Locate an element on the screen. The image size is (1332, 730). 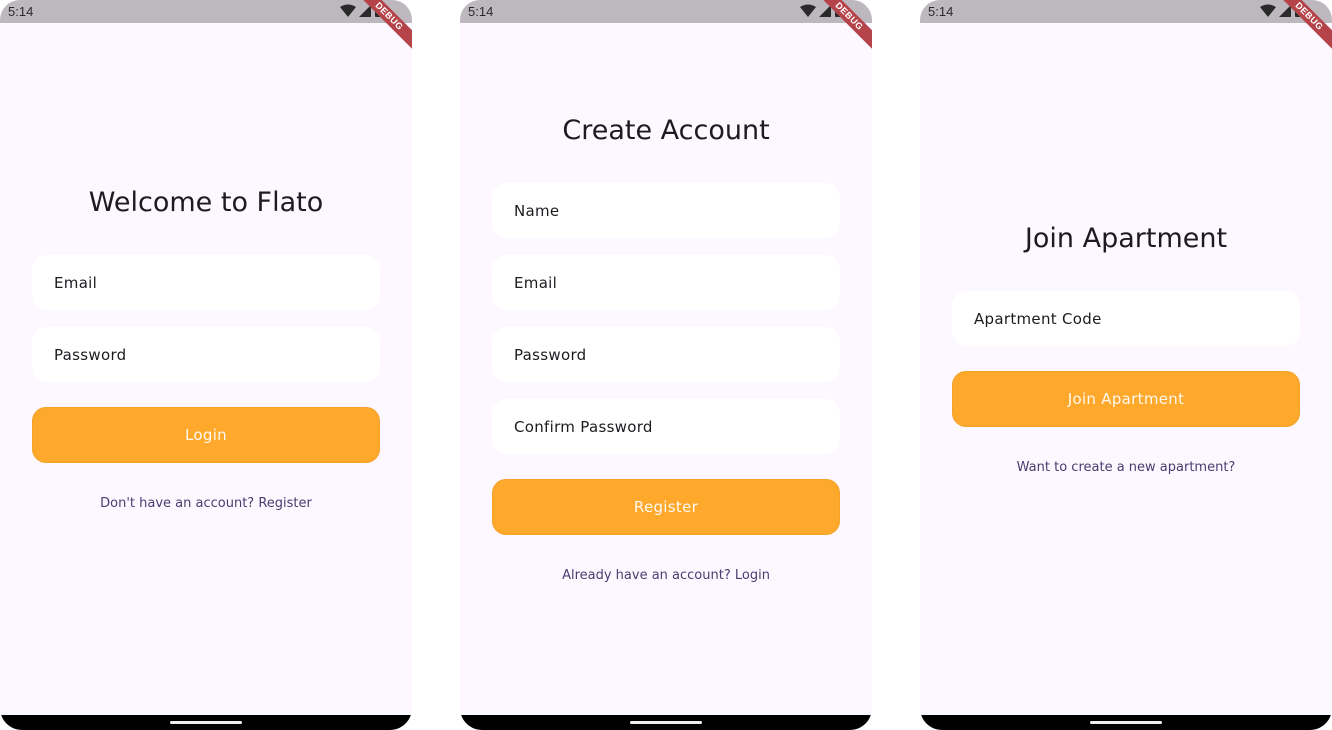
confirm-password-input is located at coordinates (676, 426).